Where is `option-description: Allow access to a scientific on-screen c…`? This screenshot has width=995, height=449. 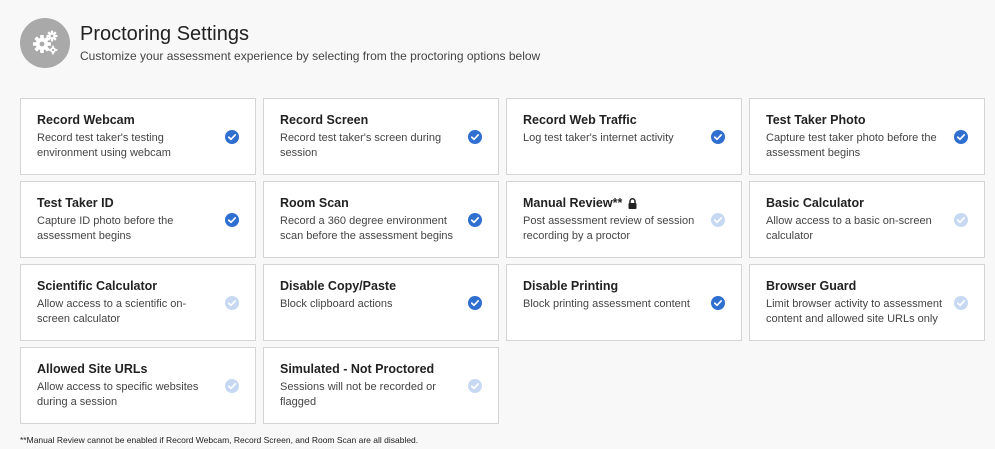 option-description: Allow access to a scientific on-screen c… is located at coordinates (112, 311).